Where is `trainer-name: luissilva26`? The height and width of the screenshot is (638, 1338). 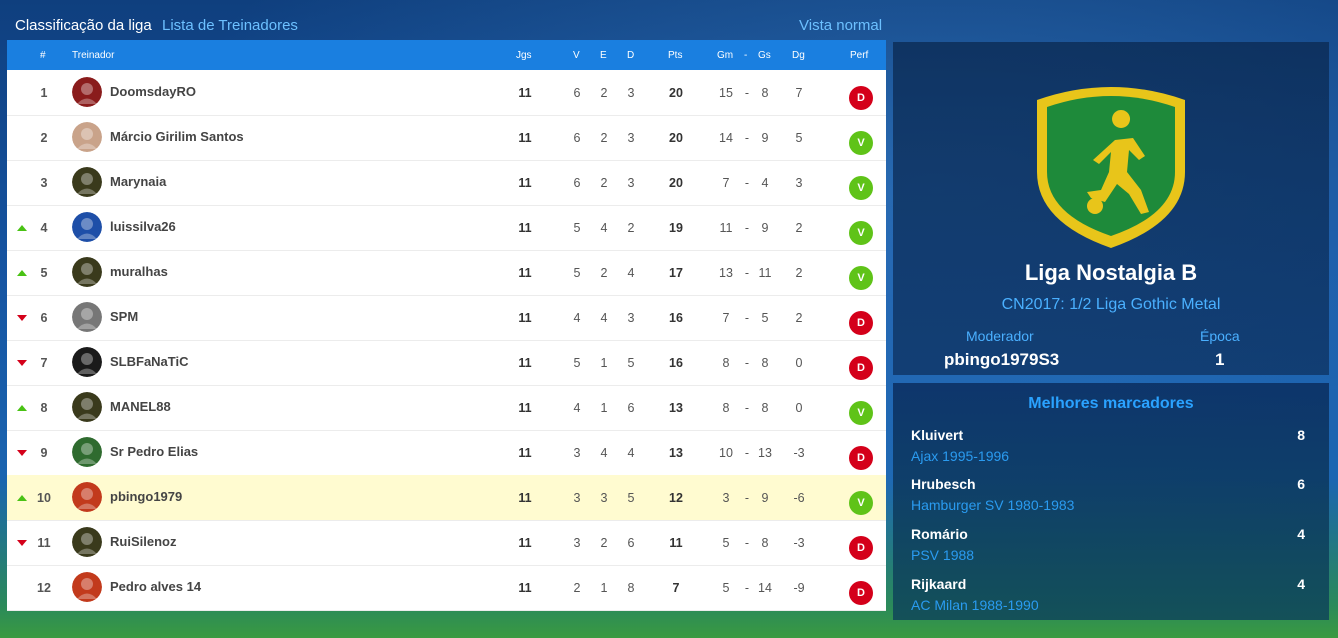
trainer-name: luissilva26 is located at coordinates (143, 226).